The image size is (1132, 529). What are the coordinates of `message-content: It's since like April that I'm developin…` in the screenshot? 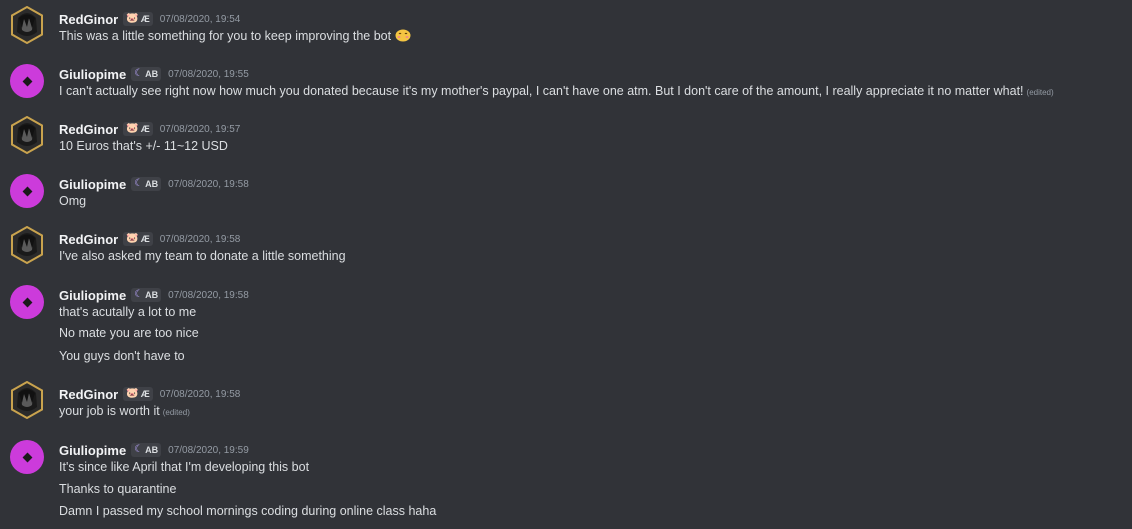 It's located at (184, 467).